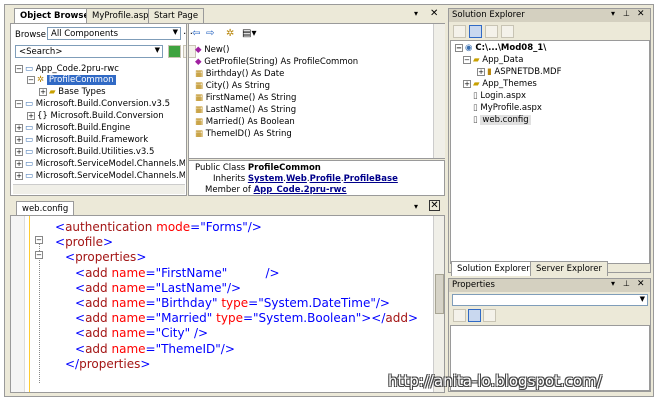  Describe the element at coordinates (459, 31) in the screenshot. I see `properties-icon` at that location.